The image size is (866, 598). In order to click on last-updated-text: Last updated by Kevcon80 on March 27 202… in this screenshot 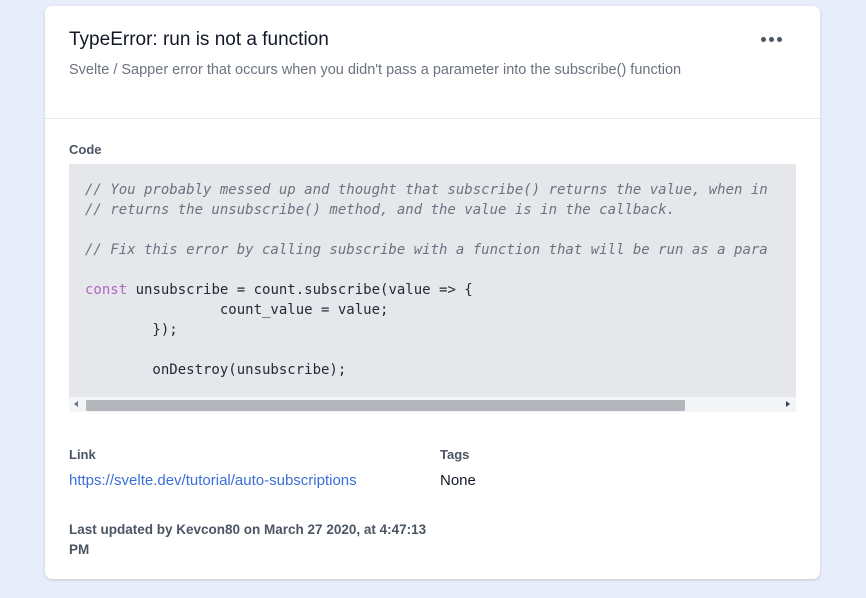, I will do `click(248, 539)`.